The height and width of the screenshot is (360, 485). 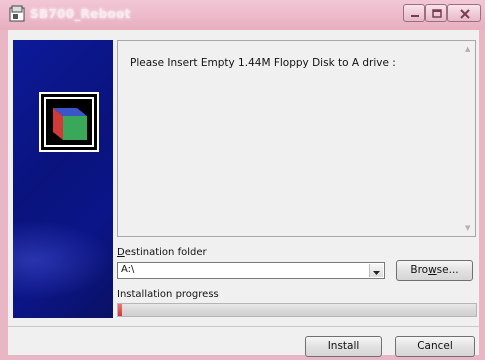 I want to click on separator, so click(x=243, y=326).